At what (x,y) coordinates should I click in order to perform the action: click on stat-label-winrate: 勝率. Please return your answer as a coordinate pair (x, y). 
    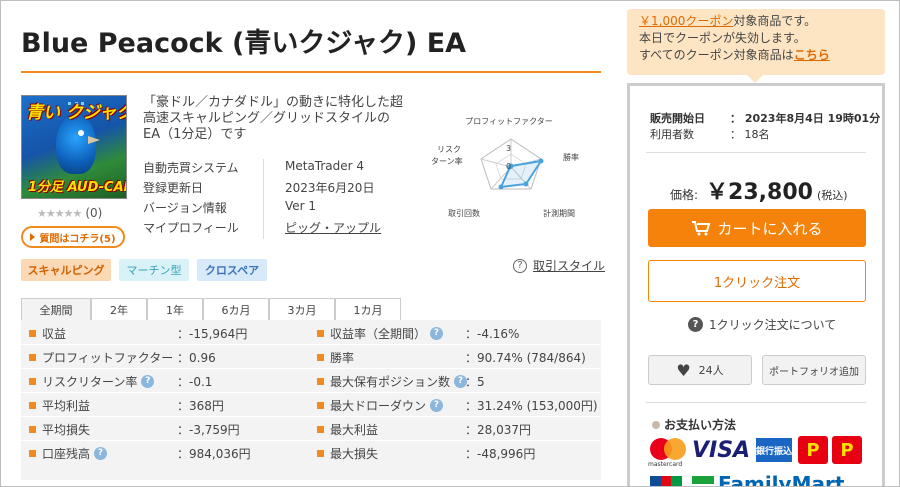
    Looking at the image, I should click on (335, 357).